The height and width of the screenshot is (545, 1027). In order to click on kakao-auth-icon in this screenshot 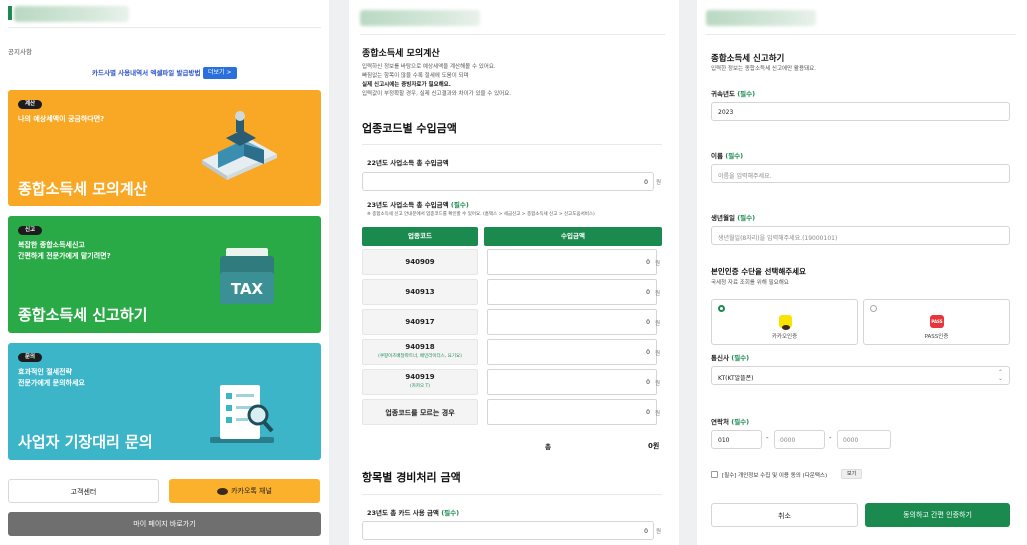, I will do `click(785, 322)`.